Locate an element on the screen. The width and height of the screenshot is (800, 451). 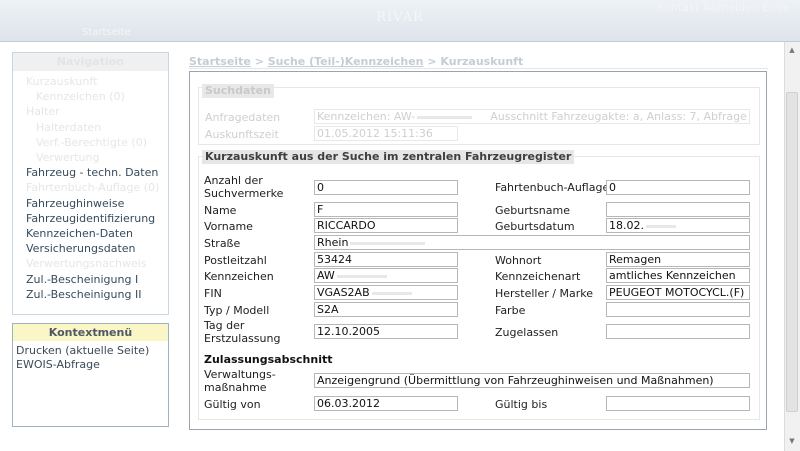
strasse-field: Rhein is located at coordinates (532, 242).